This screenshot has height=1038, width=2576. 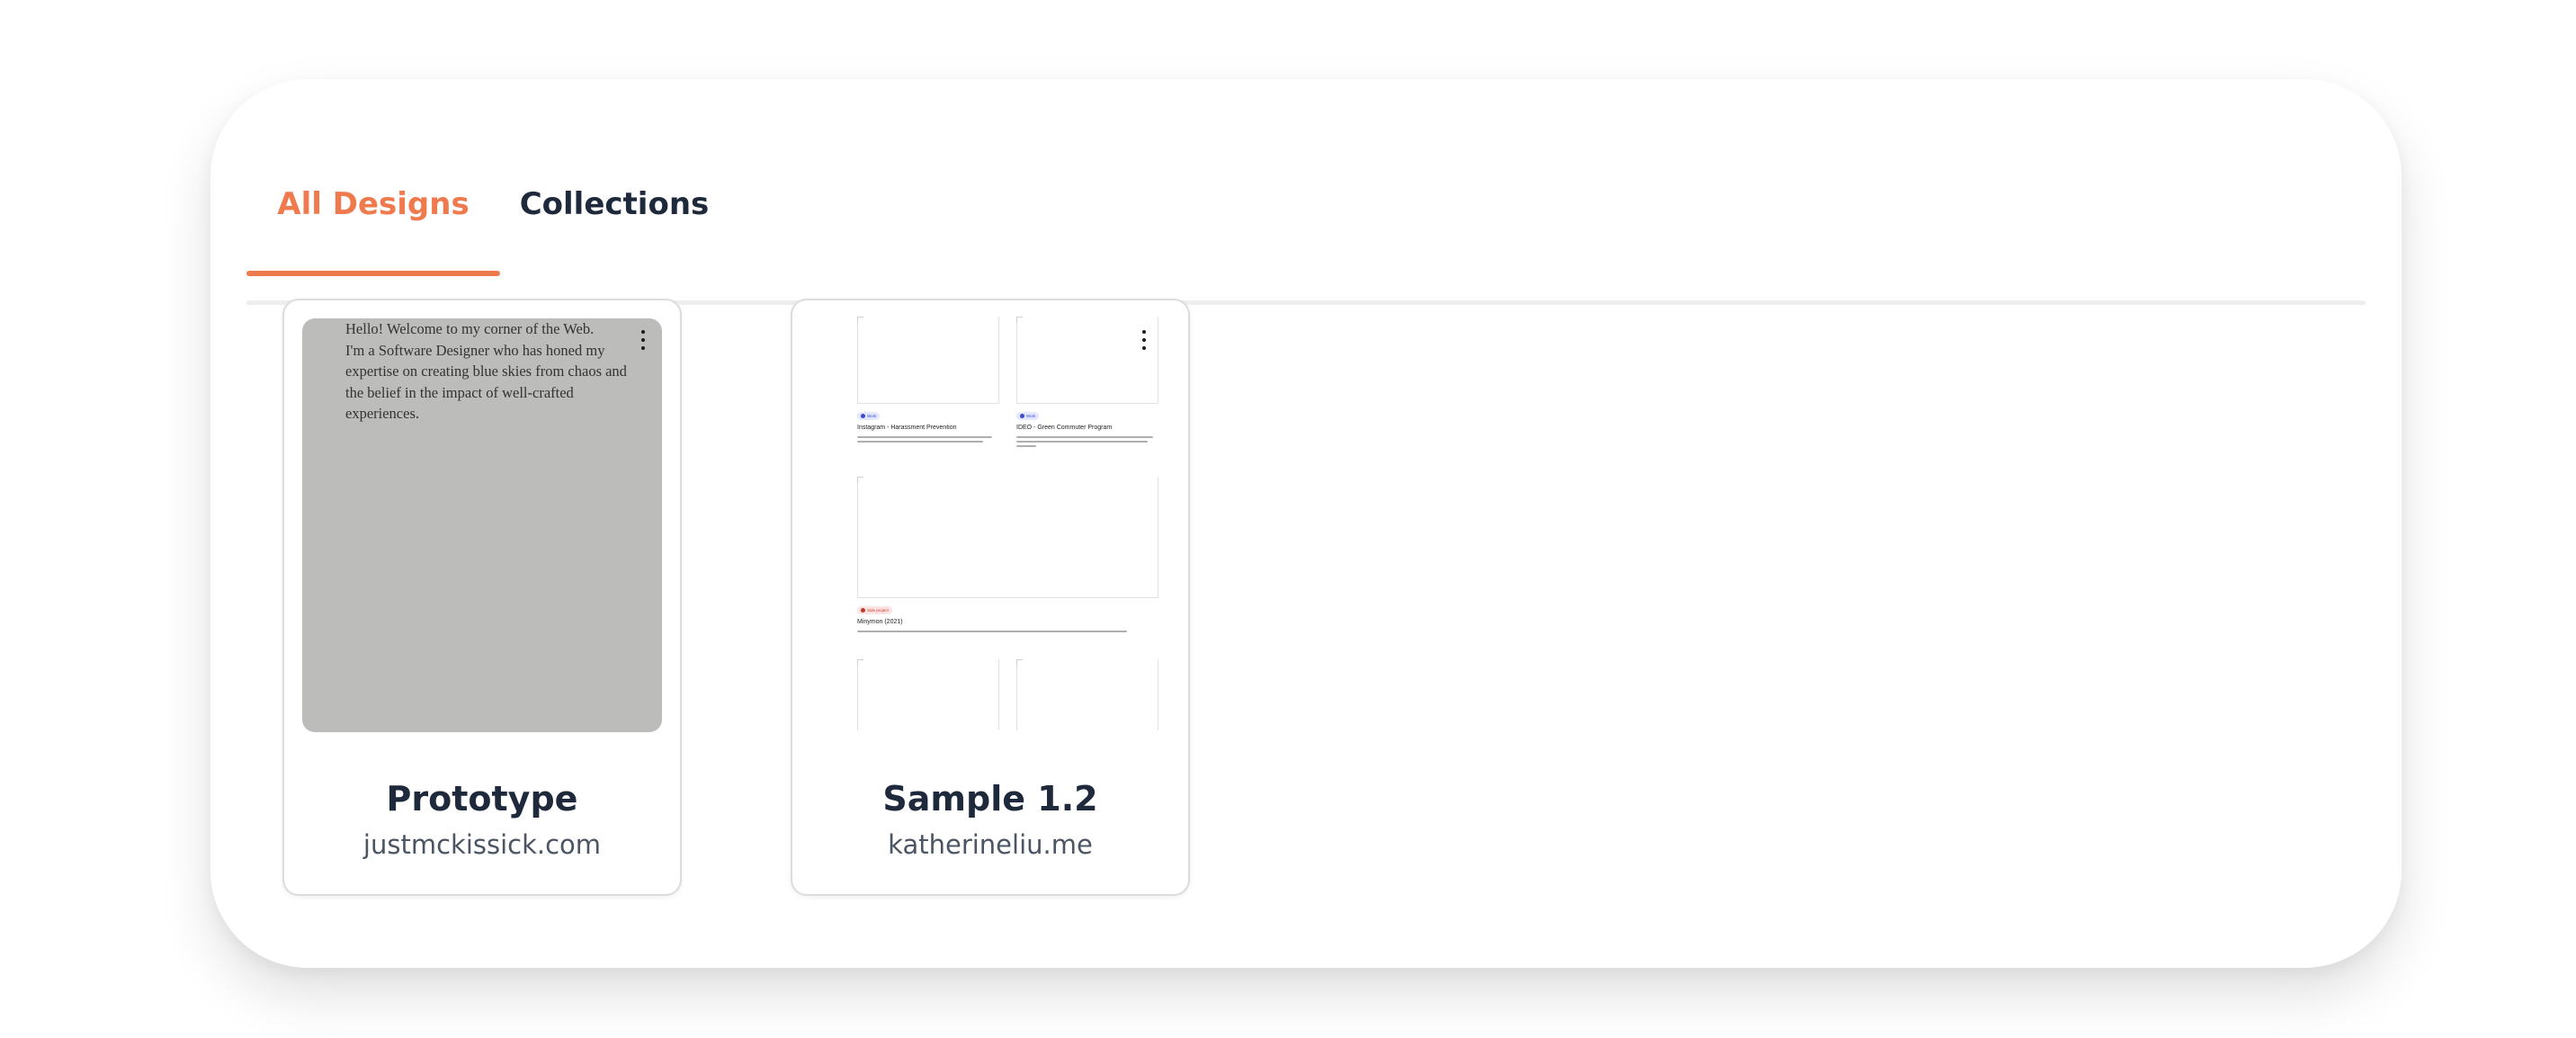 What do you see at coordinates (614, 204) in the screenshot?
I see `tab-collections: Collections` at bounding box center [614, 204].